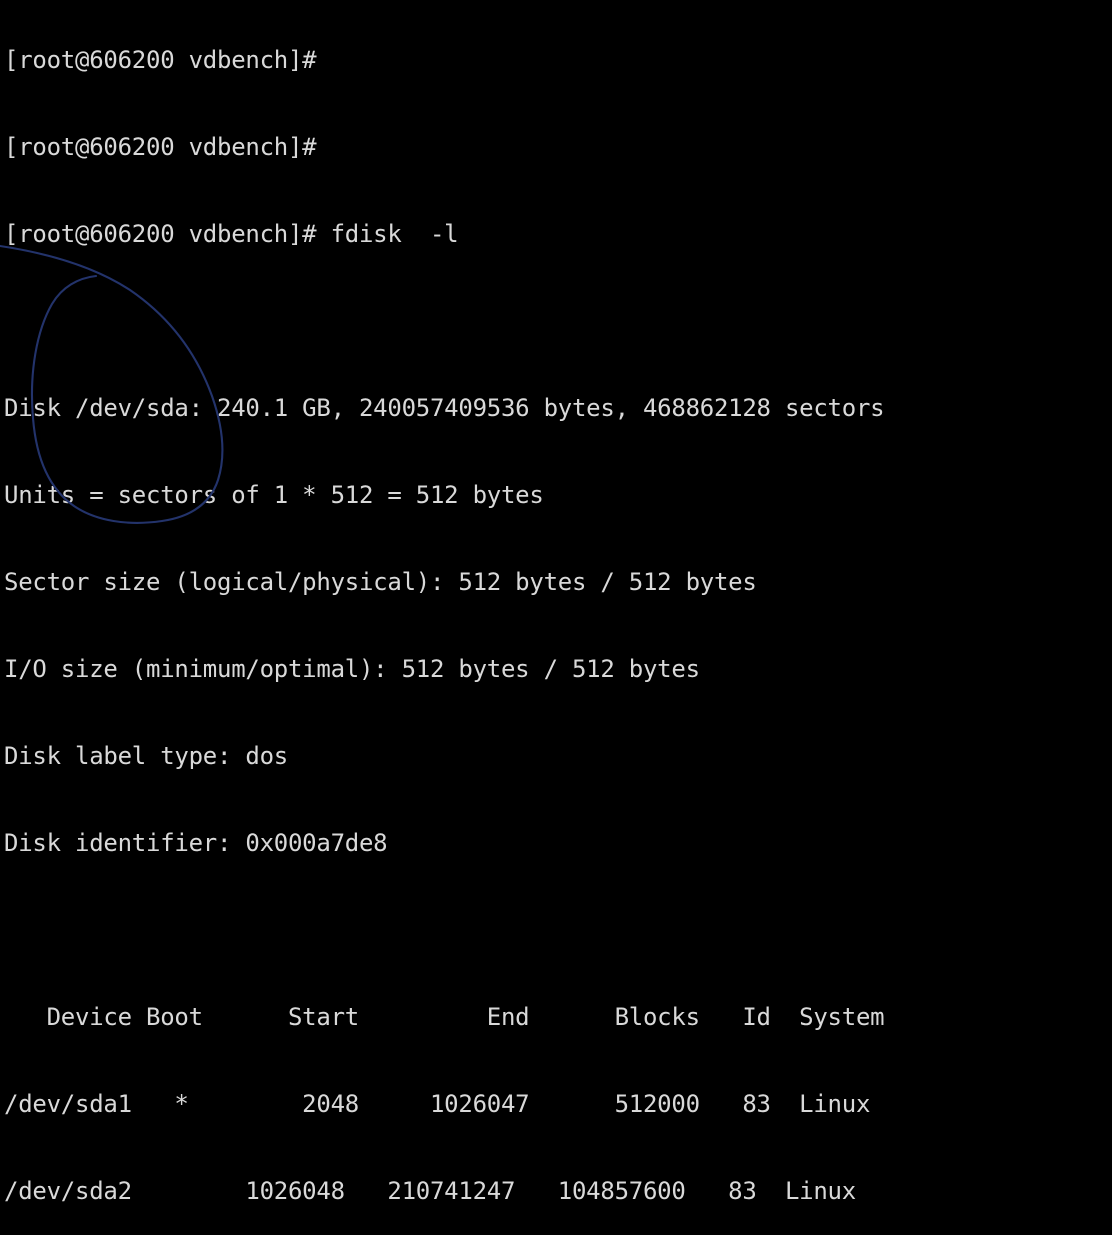 This screenshot has width=1112, height=1235. I want to click on terminal-line-command-fdisk: [root@606200 vdbench]# fdisk -l, so click(231, 234).